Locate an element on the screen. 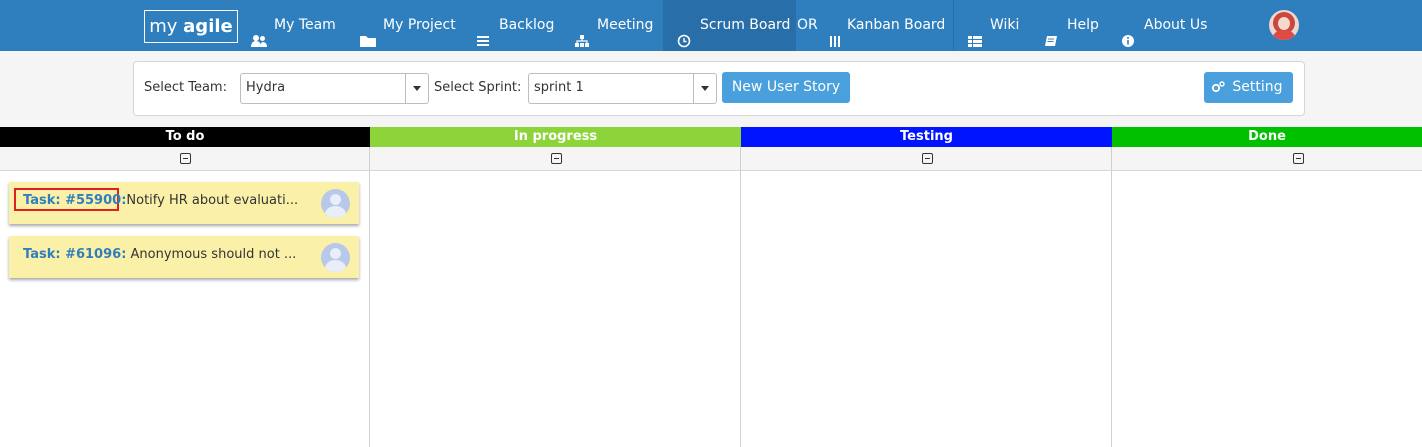 The image size is (1422, 447). nav-meeting: Meeting is located at coordinates (613, 25).